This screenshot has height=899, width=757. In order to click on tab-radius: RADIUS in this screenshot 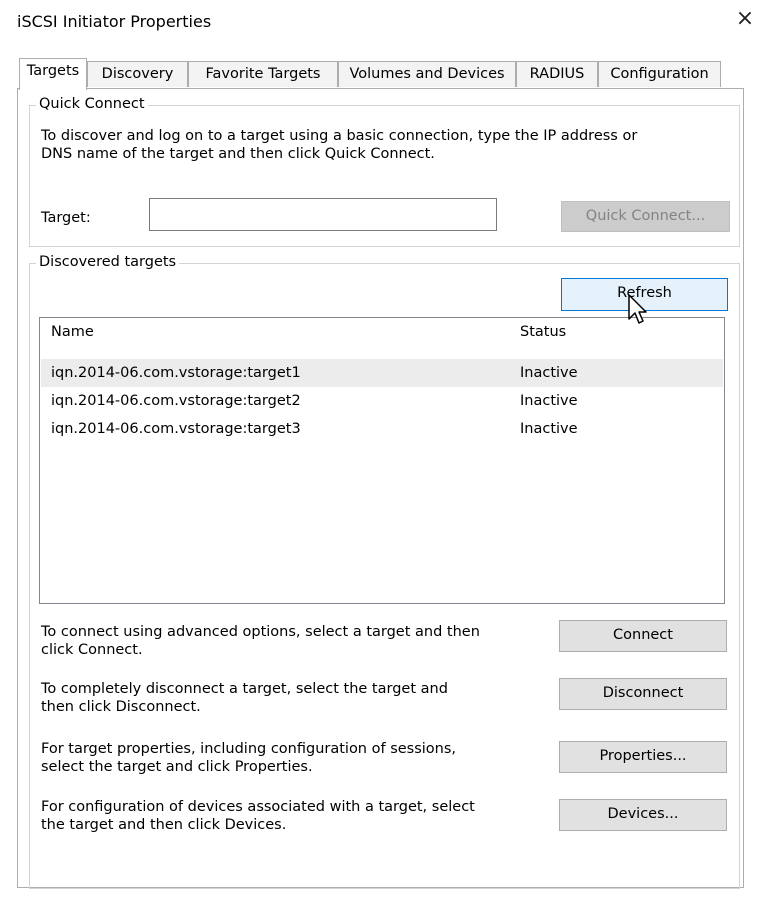, I will do `click(557, 74)`.